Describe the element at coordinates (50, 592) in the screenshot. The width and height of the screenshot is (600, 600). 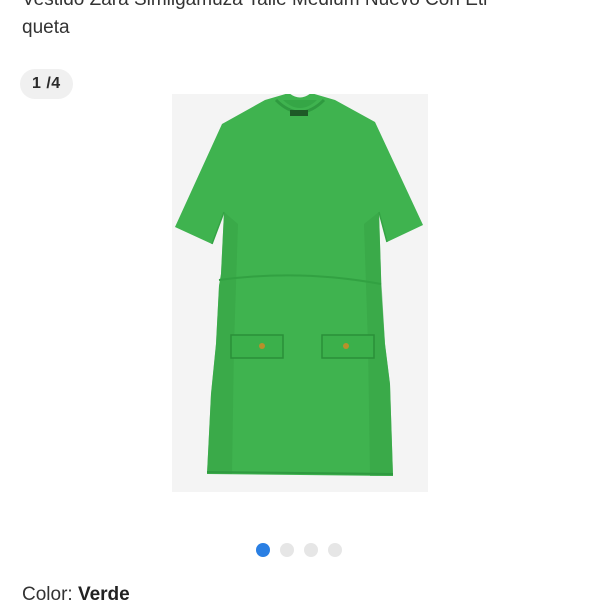
I see `color-label: Color:` at that location.